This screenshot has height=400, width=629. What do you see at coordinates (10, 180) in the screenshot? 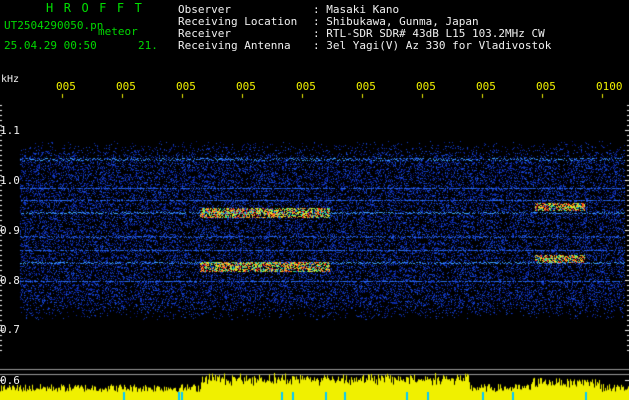
I see `y-tick-label: 1.0` at bounding box center [10, 180].